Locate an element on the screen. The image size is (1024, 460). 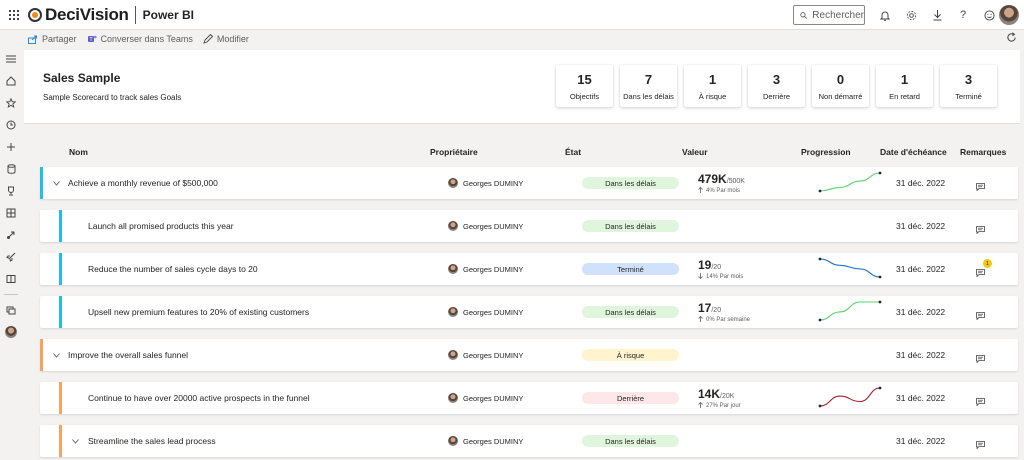
column-header-notes: Remarques is located at coordinates (983, 152).